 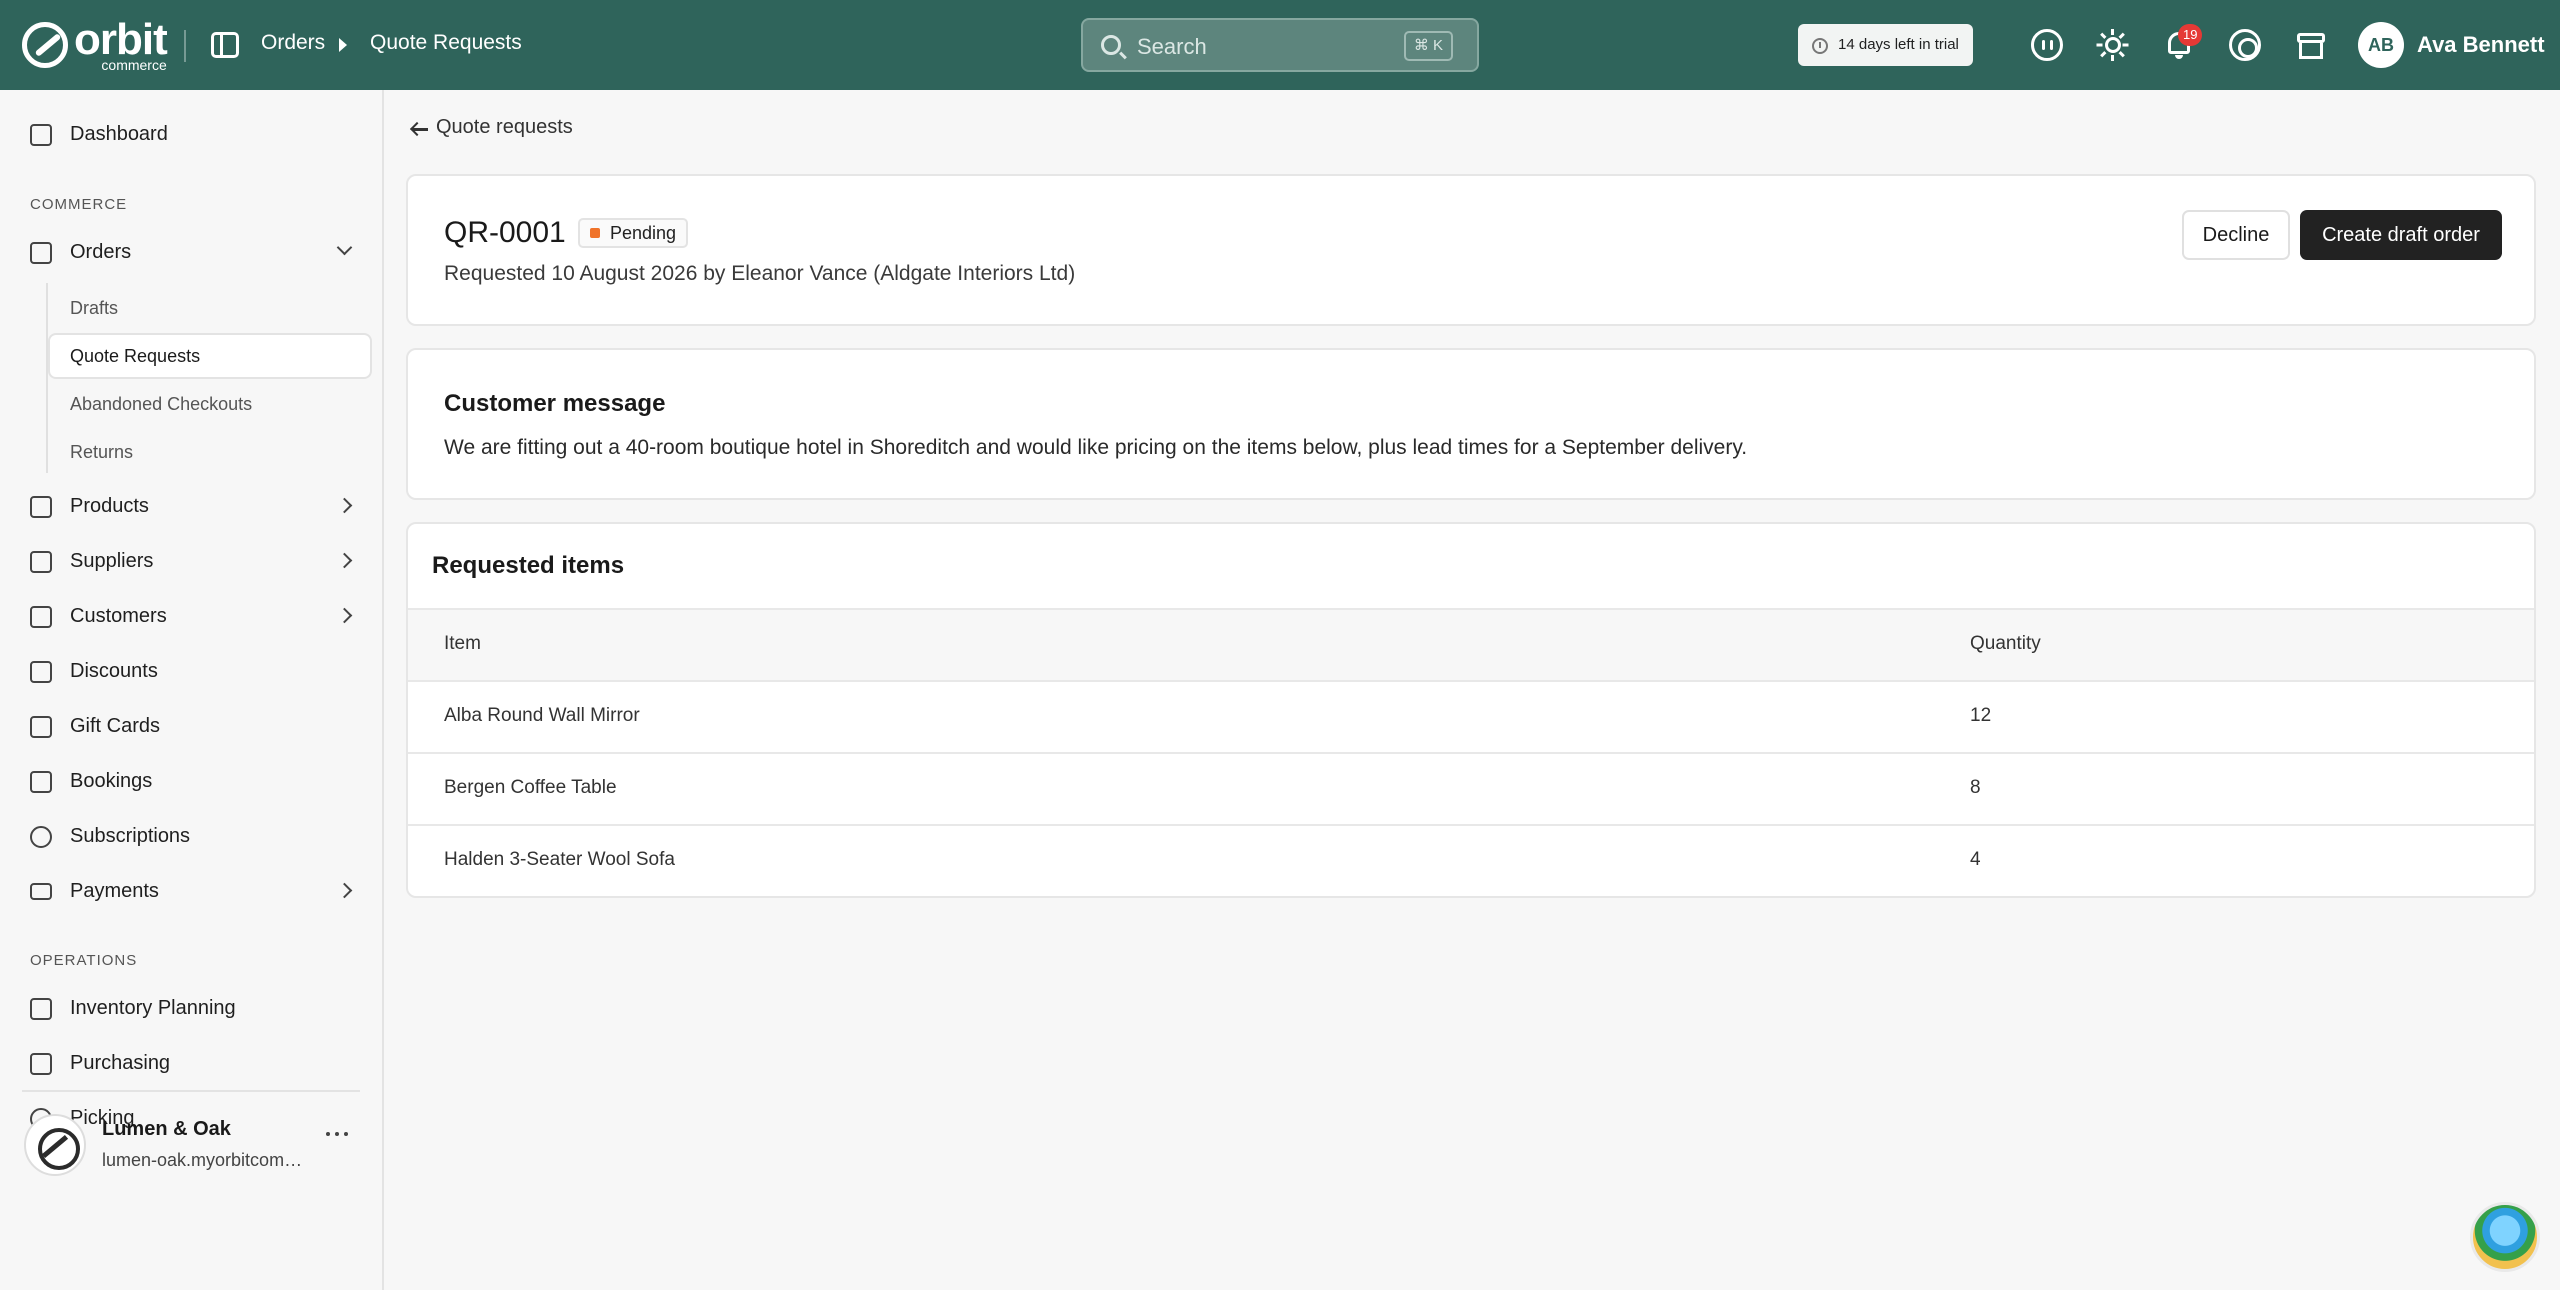 What do you see at coordinates (2005, 643) in the screenshot?
I see `column-header-quantity: Quantity` at bounding box center [2005, 643].